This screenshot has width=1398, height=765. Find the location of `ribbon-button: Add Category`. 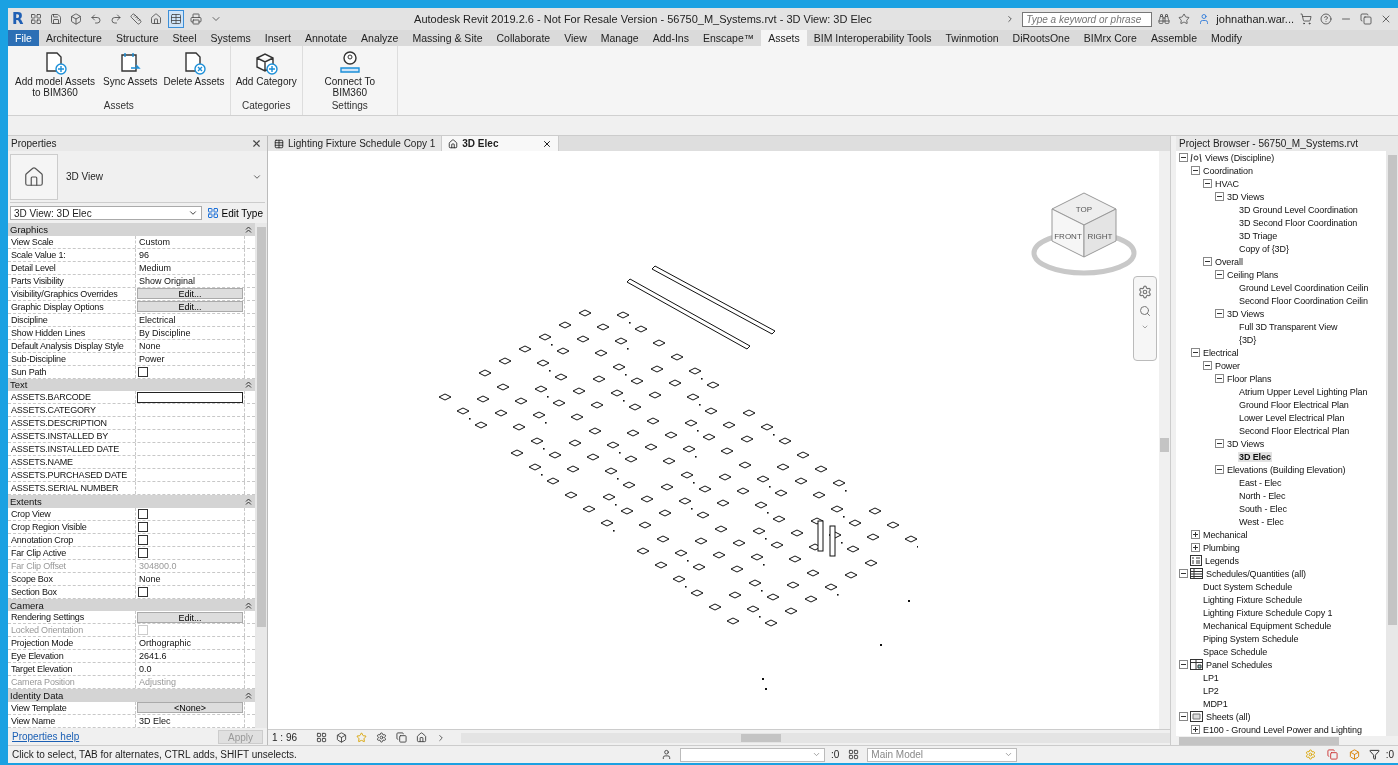

ribbon-button: Add Category is located at coordinates (266, 68).